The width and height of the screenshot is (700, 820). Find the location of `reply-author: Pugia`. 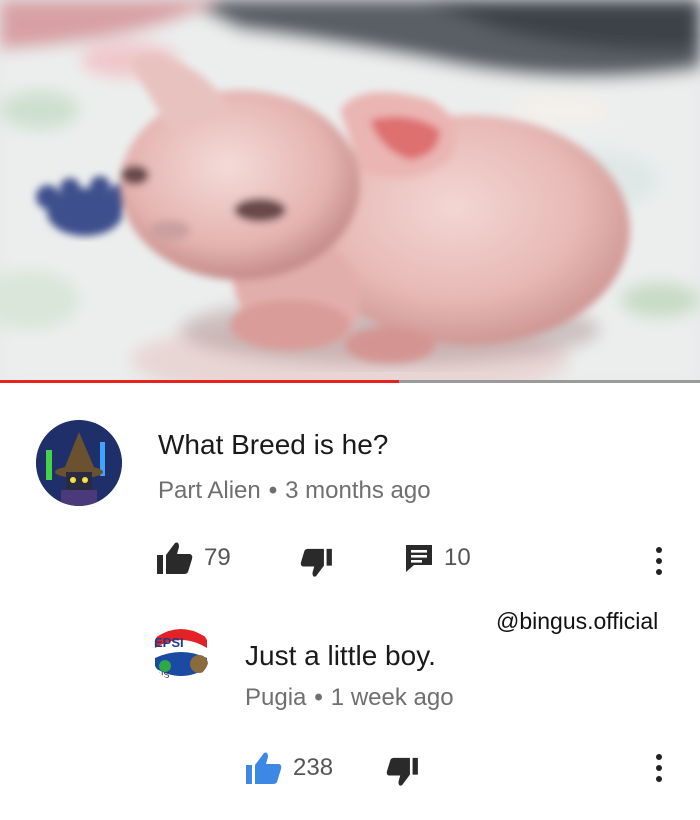

reply-author: Pugia is located at coordinates (275, 697).